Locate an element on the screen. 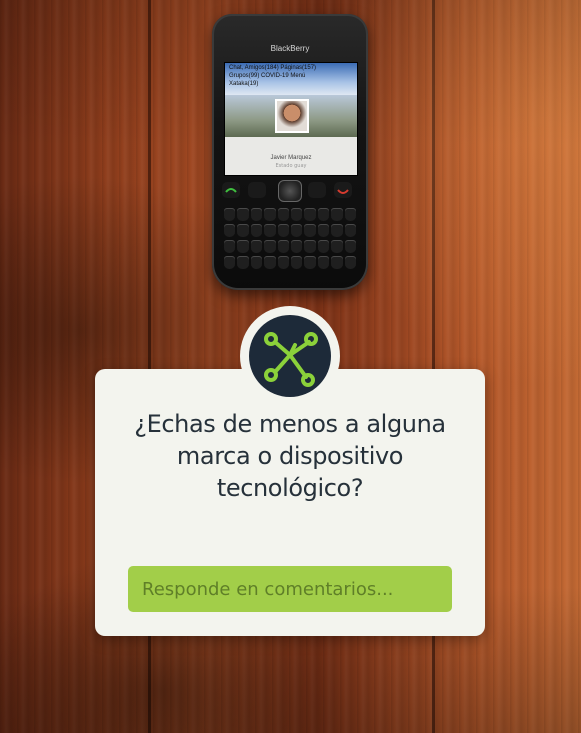 Image resolution: width=581 pixels, height=733 pixels. contact-name: Javier Marquez is located at coordinates (291, 158).